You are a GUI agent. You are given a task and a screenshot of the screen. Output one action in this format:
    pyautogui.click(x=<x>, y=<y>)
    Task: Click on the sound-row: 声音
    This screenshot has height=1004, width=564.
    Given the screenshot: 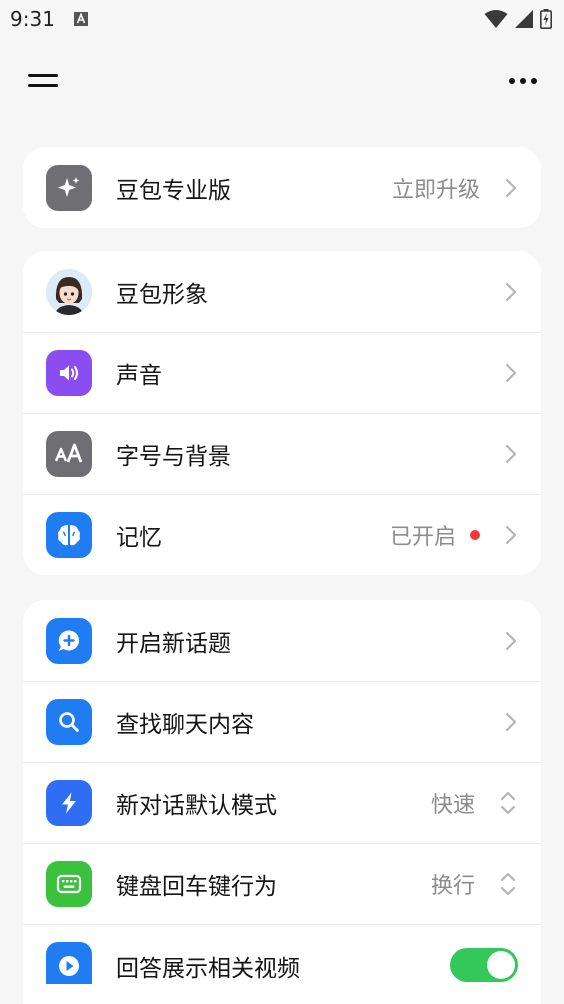 What is the action you would take?
    pyautogui.click(x=282, y=372)
    